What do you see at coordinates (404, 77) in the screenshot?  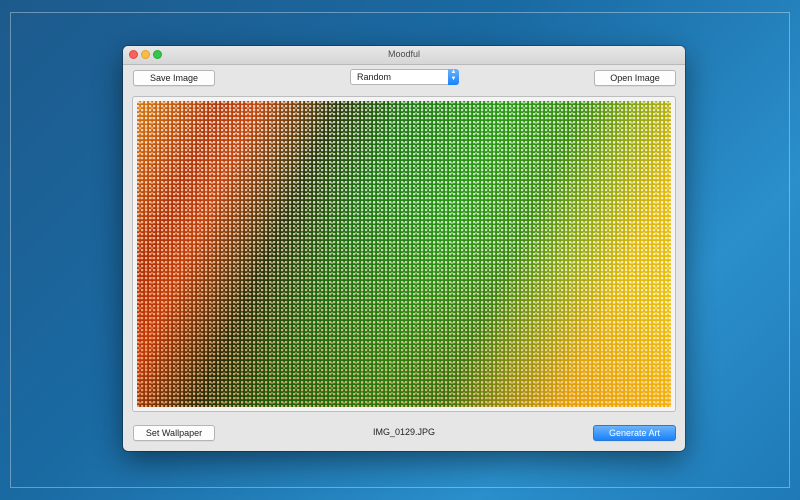 I see `mode-select: Random ▲ ▼` at bounding box center [404, 77].